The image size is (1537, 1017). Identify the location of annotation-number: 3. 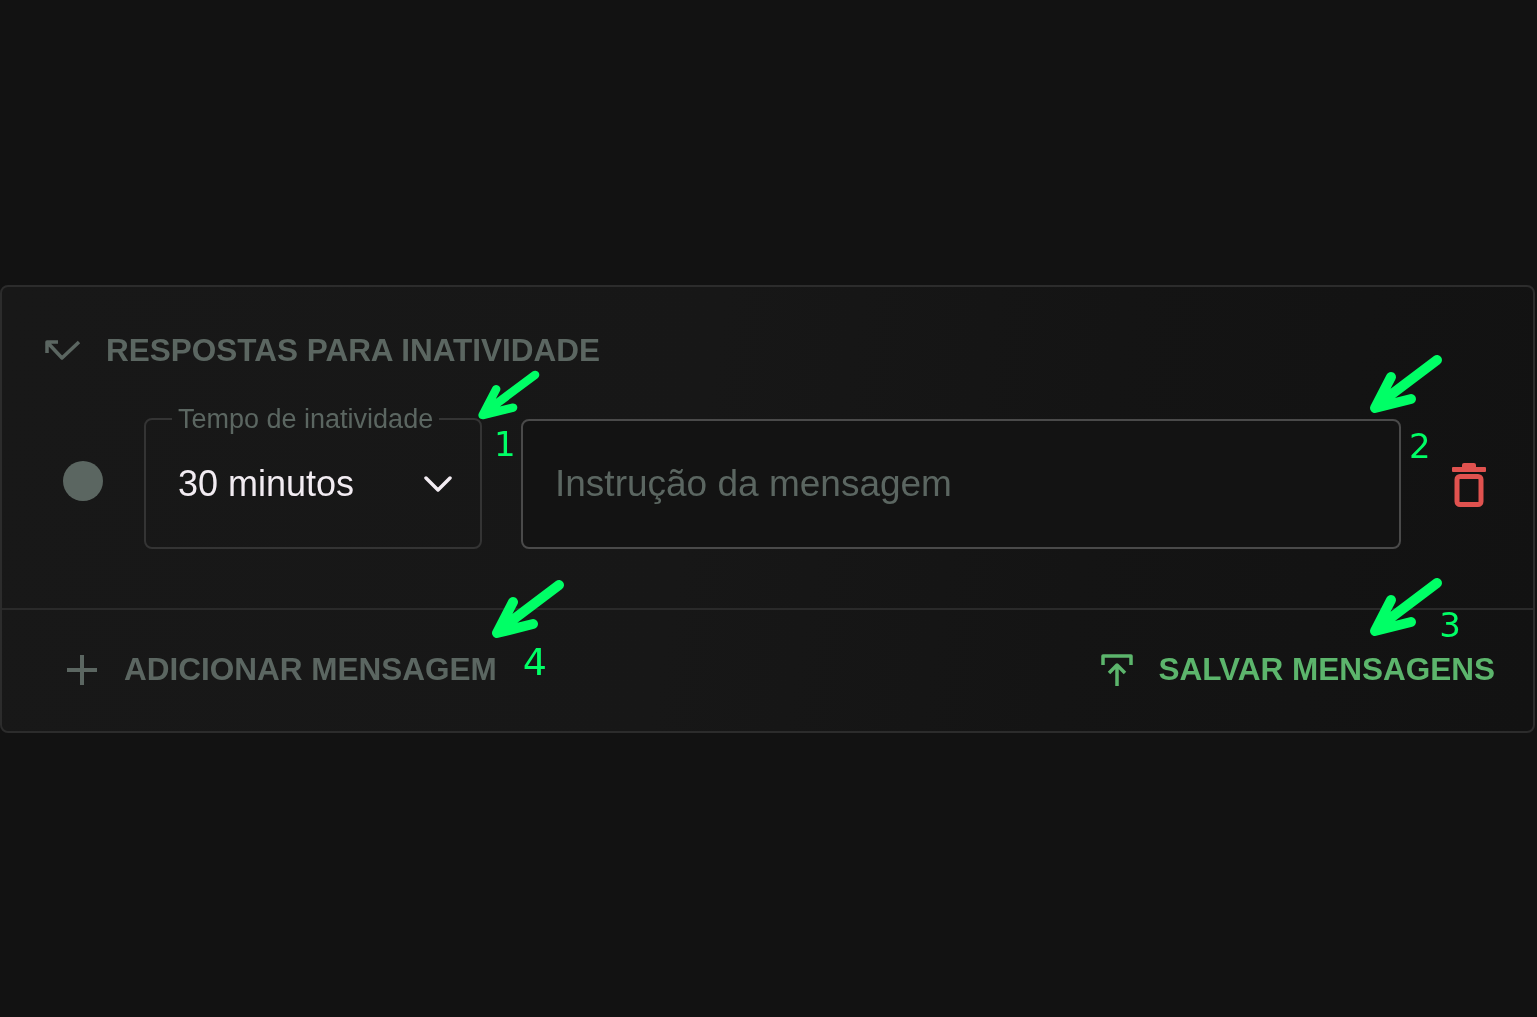
(1450, 625).